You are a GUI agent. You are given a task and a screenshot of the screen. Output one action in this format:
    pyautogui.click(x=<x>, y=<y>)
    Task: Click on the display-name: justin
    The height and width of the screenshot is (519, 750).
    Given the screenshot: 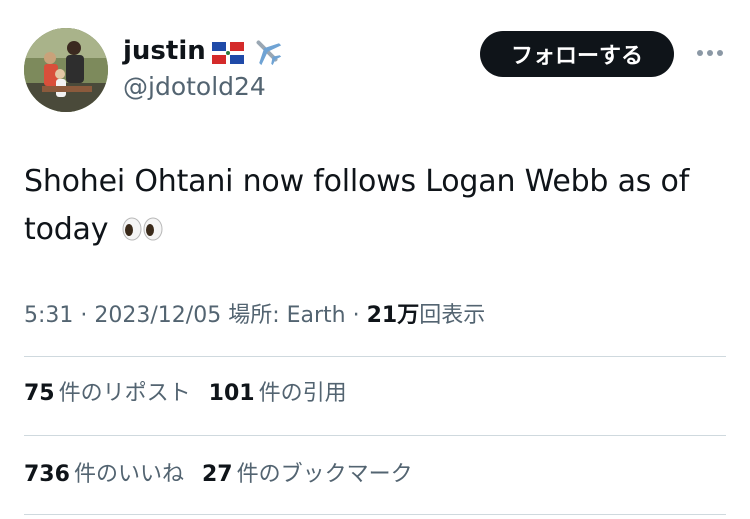 What is the action you would take?
    pyautogui.click(x=203, y=51)
    